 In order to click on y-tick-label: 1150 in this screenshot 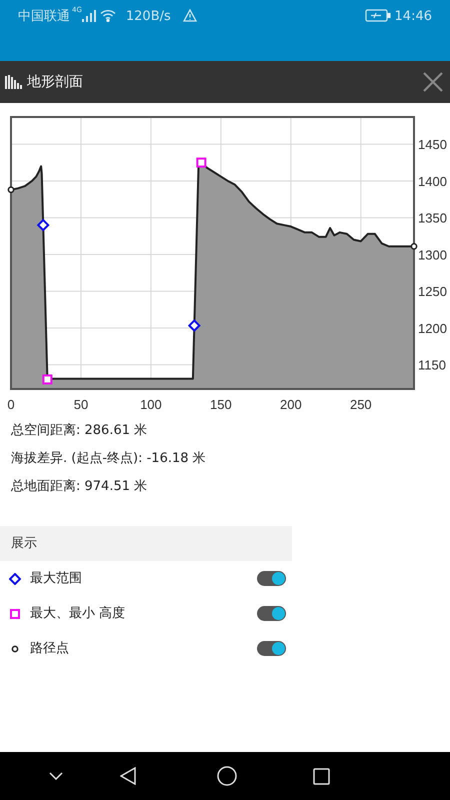, I will do `click(432, 365)`.